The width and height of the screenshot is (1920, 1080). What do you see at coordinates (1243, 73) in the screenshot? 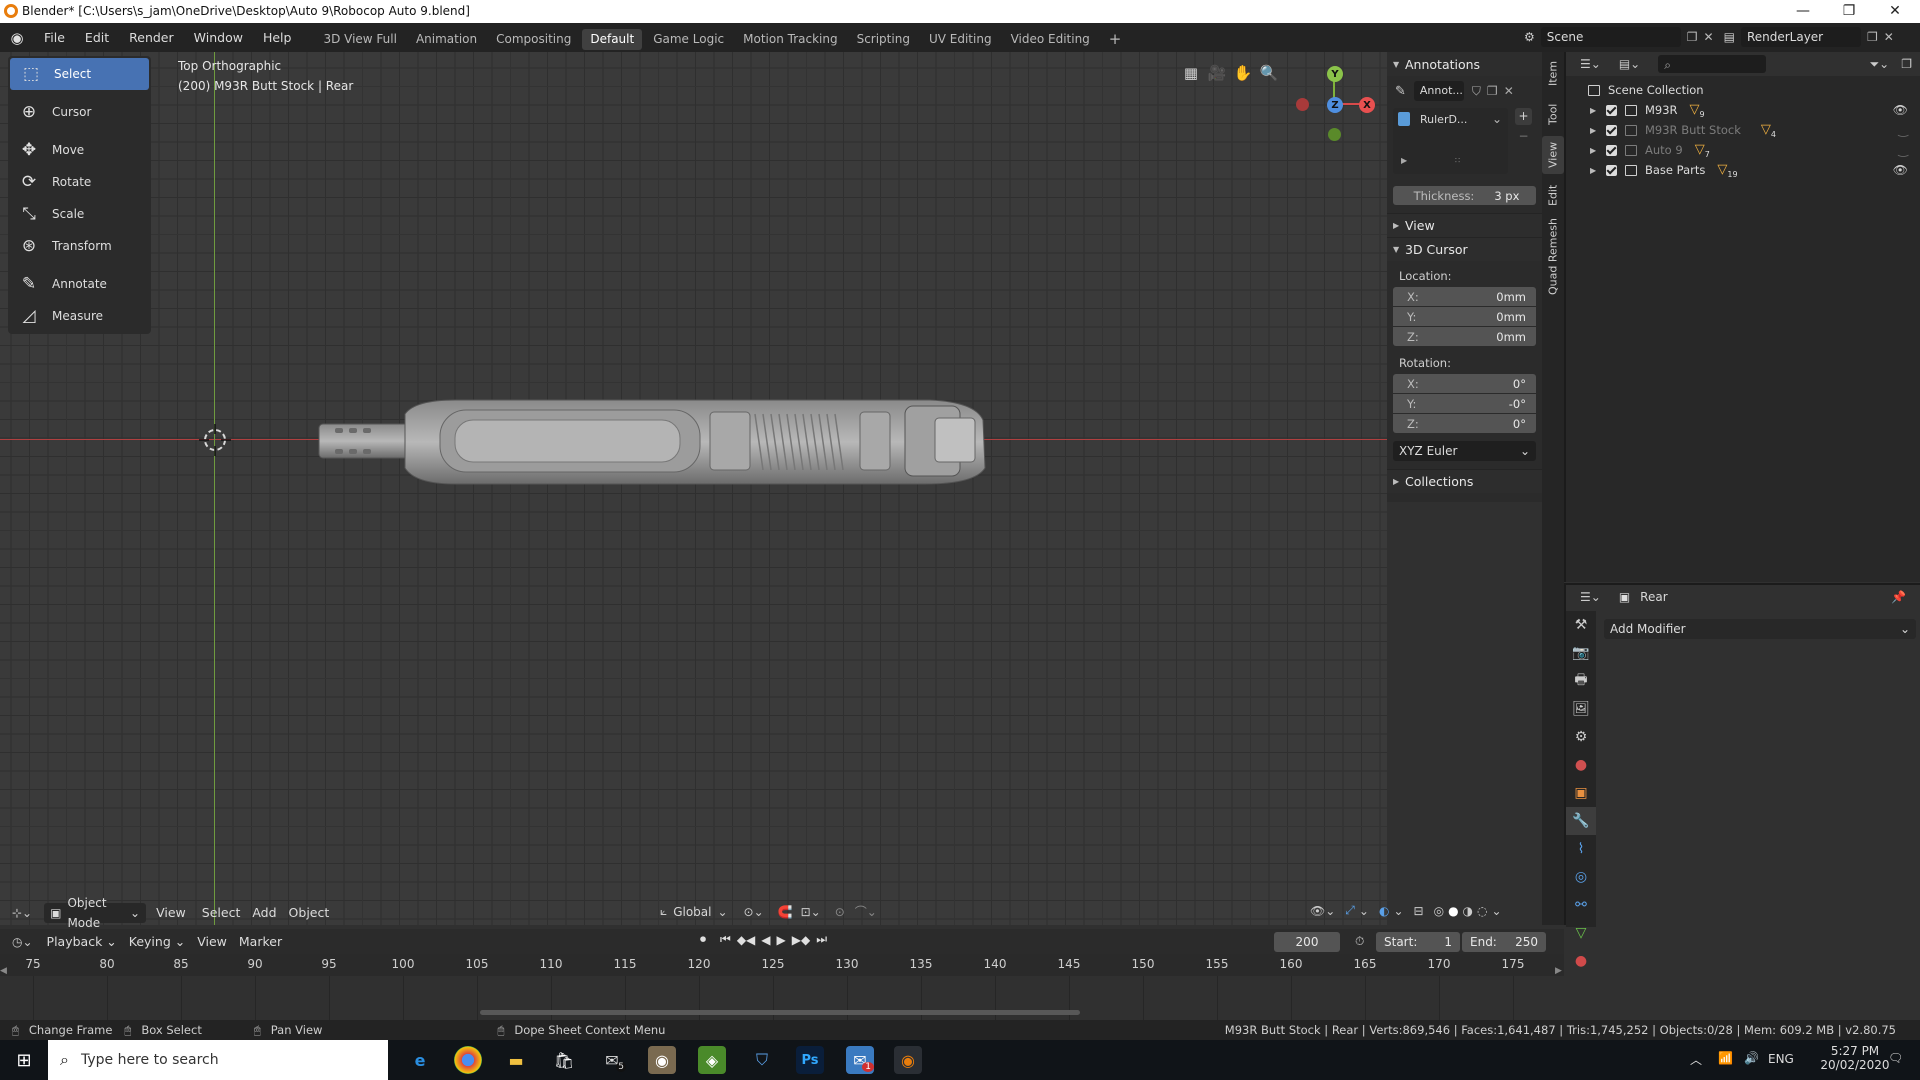
I see `pan-hand-icon: ✋` at bounding box center [1243, 73].